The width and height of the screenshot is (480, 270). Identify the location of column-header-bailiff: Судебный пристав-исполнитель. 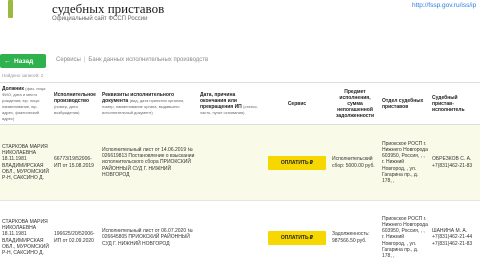
(455, 103).